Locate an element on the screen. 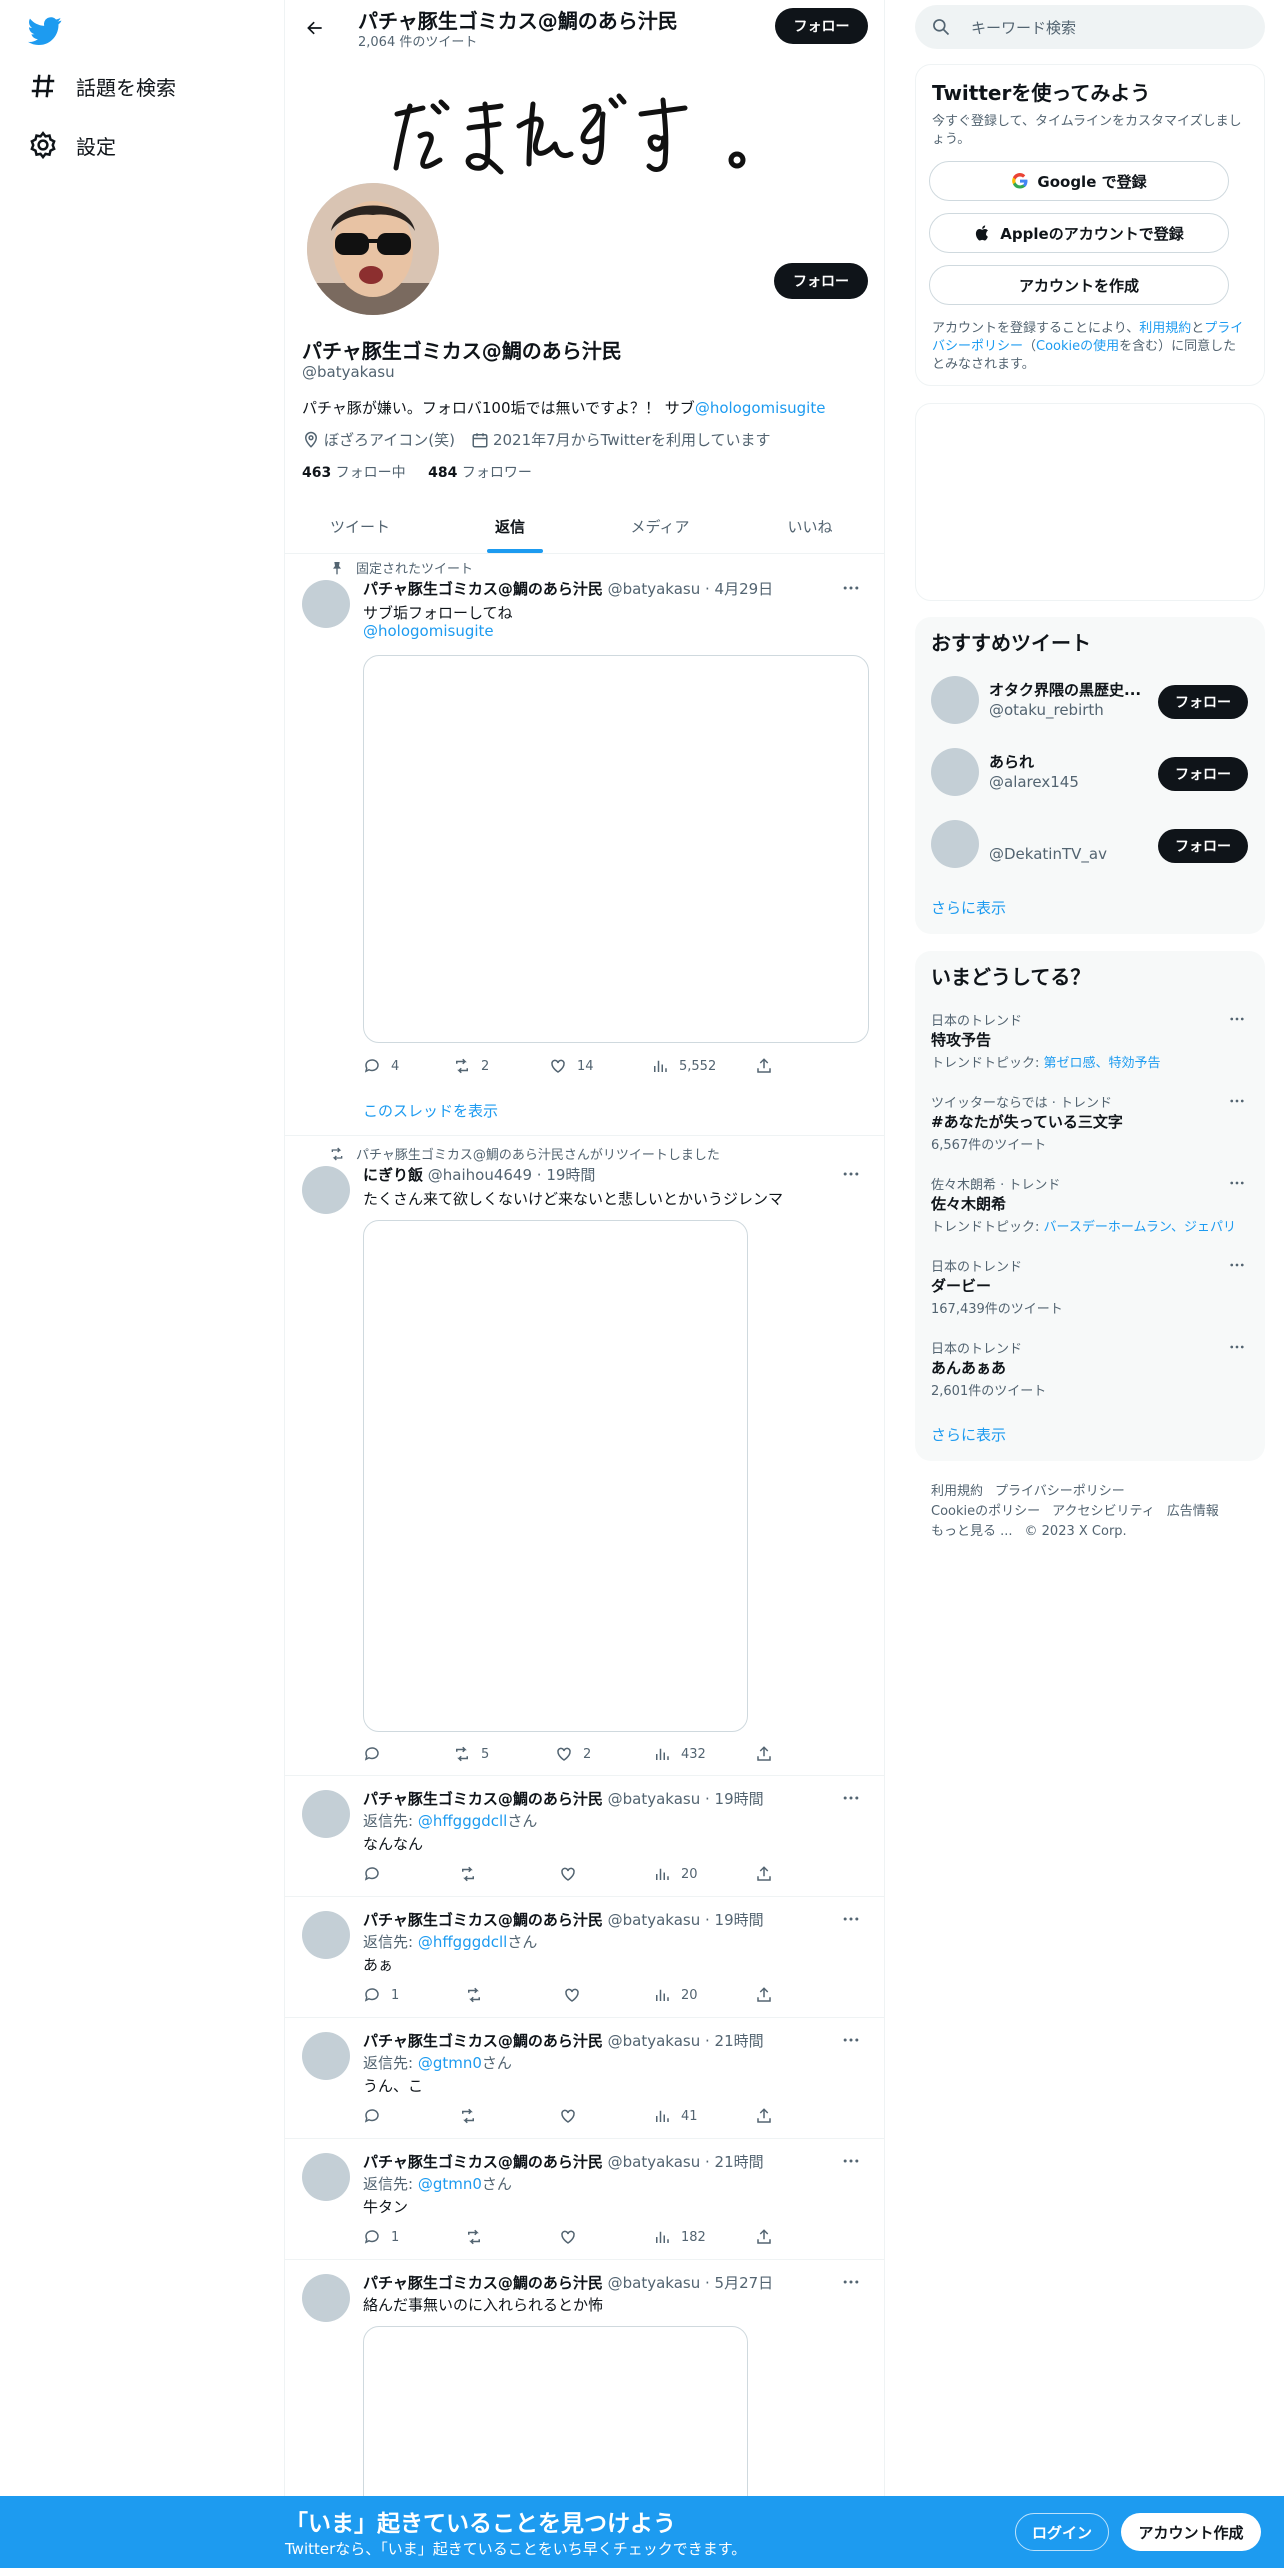  followers-link: 484 フォロワー is located at coordinates (480, 473).